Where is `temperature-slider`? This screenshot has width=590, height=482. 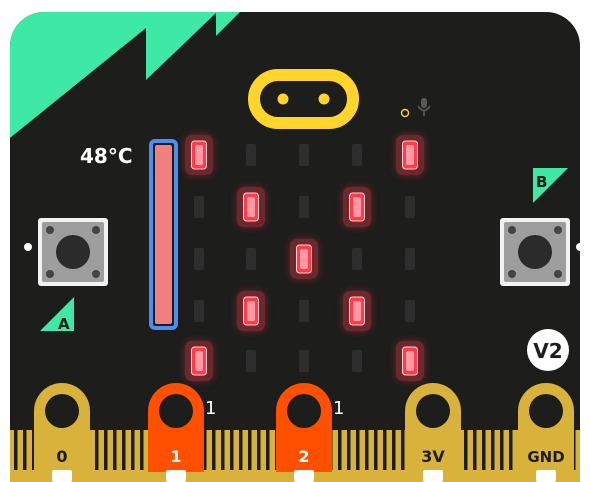
temperature-slider is located at coordinates (163, 234).